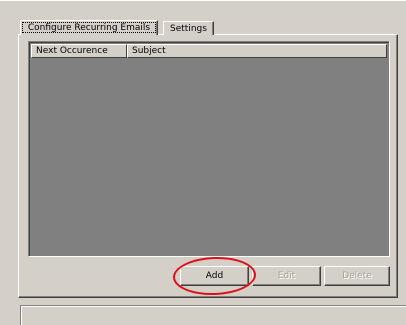  What do you see at coordinates (203, 0) in the screenshot?
I see `window-top-edge` at bounding box center [203, 0].